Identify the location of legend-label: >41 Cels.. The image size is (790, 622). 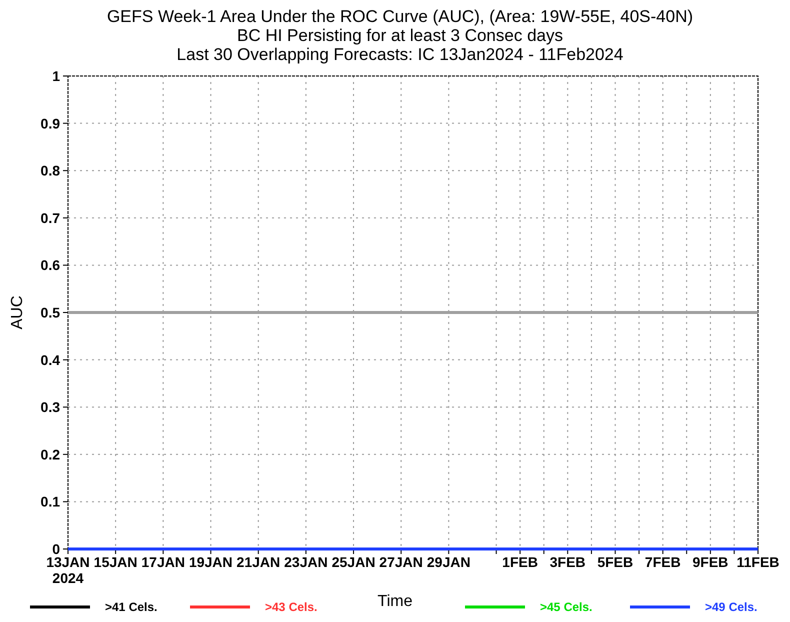
(131, 607).